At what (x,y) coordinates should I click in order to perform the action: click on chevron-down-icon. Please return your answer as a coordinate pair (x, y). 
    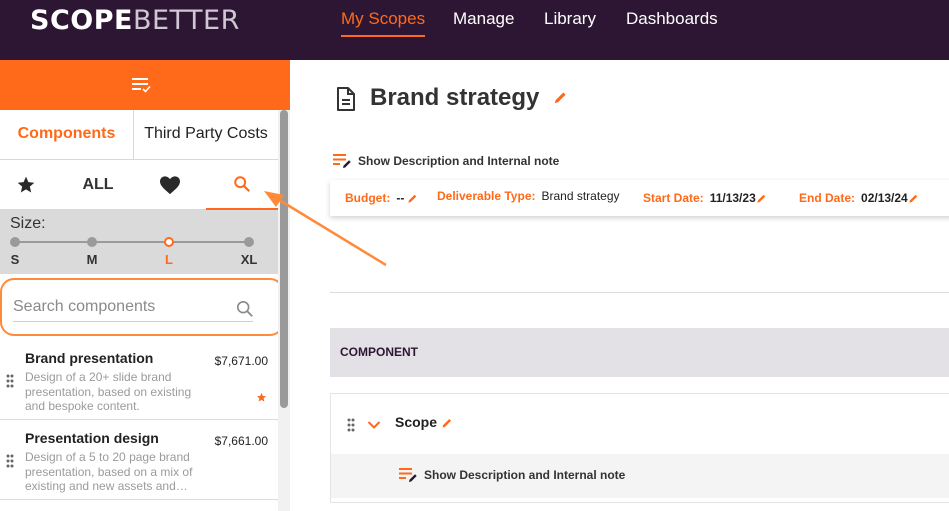
    Looking at the image, I should click on (374, 425).